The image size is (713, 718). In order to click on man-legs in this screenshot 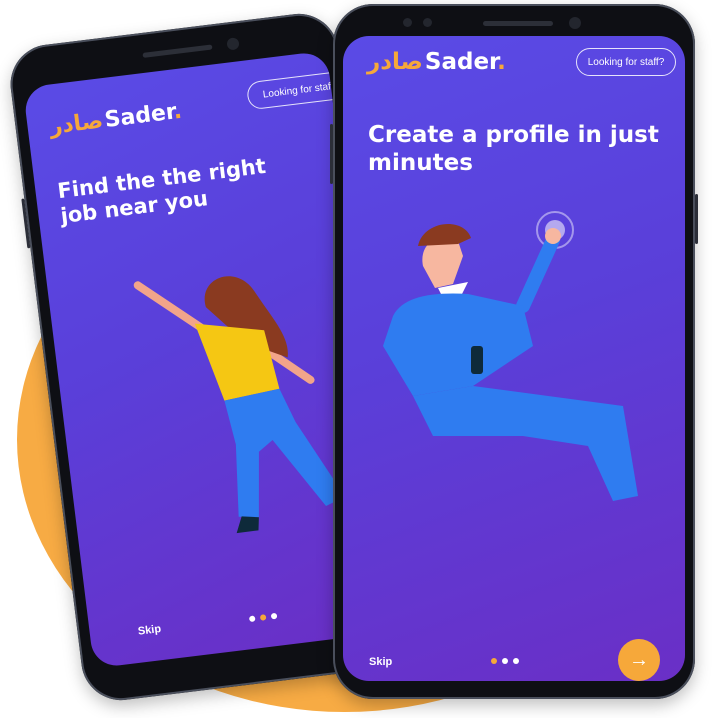, I will do `click(525, 443)`.